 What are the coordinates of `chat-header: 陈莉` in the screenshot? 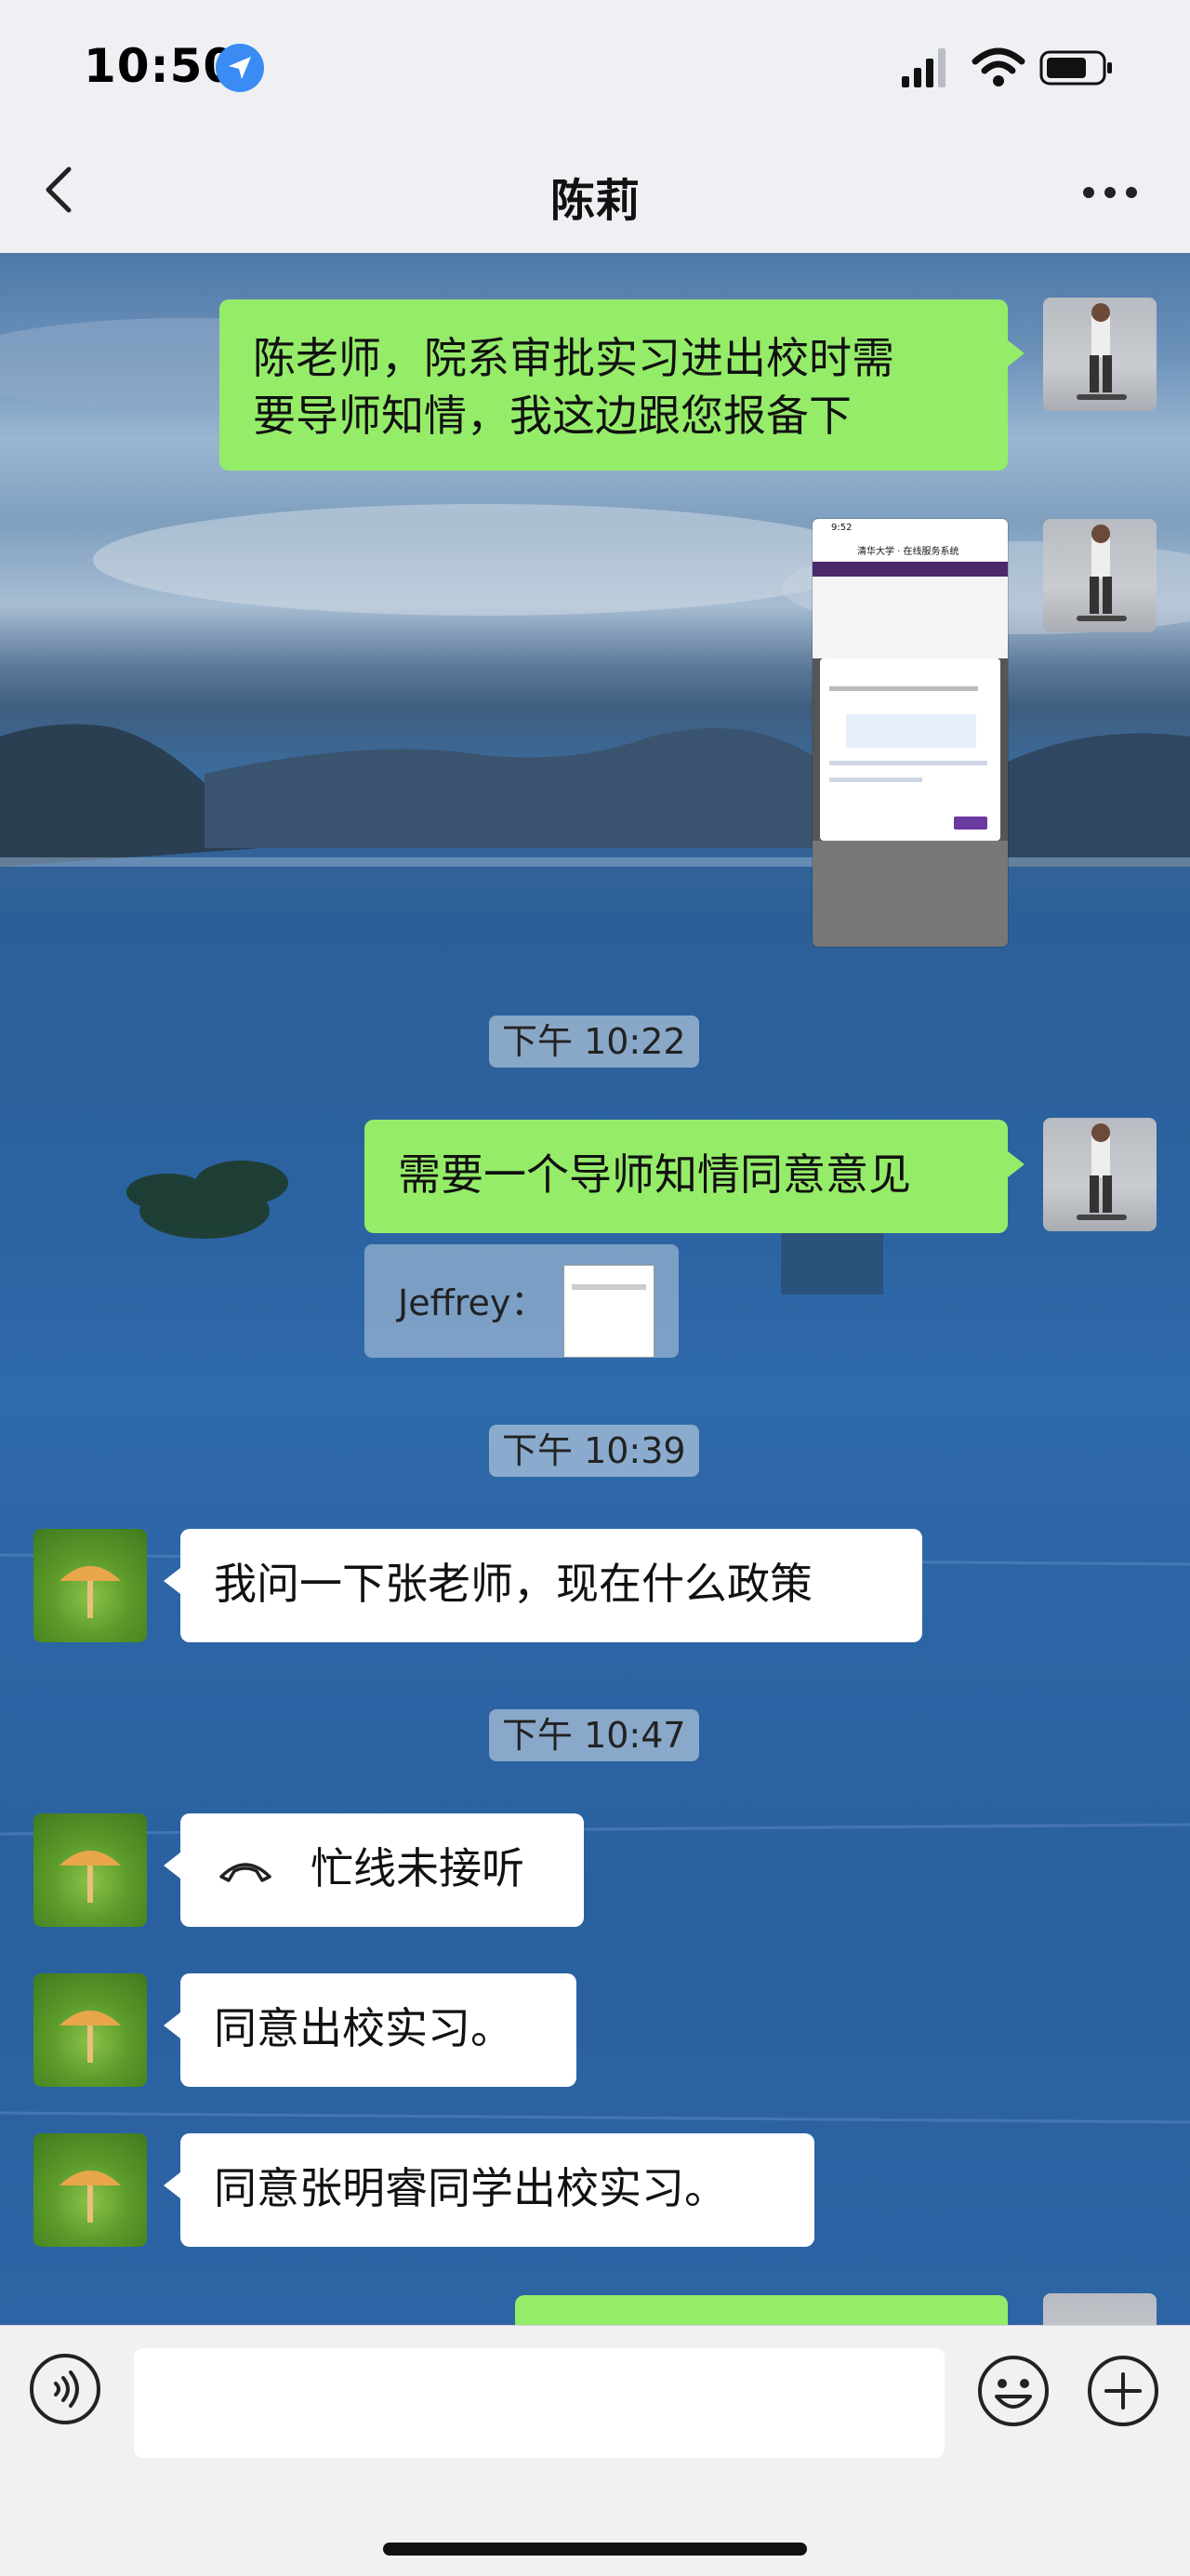 It's located at (595, 196).